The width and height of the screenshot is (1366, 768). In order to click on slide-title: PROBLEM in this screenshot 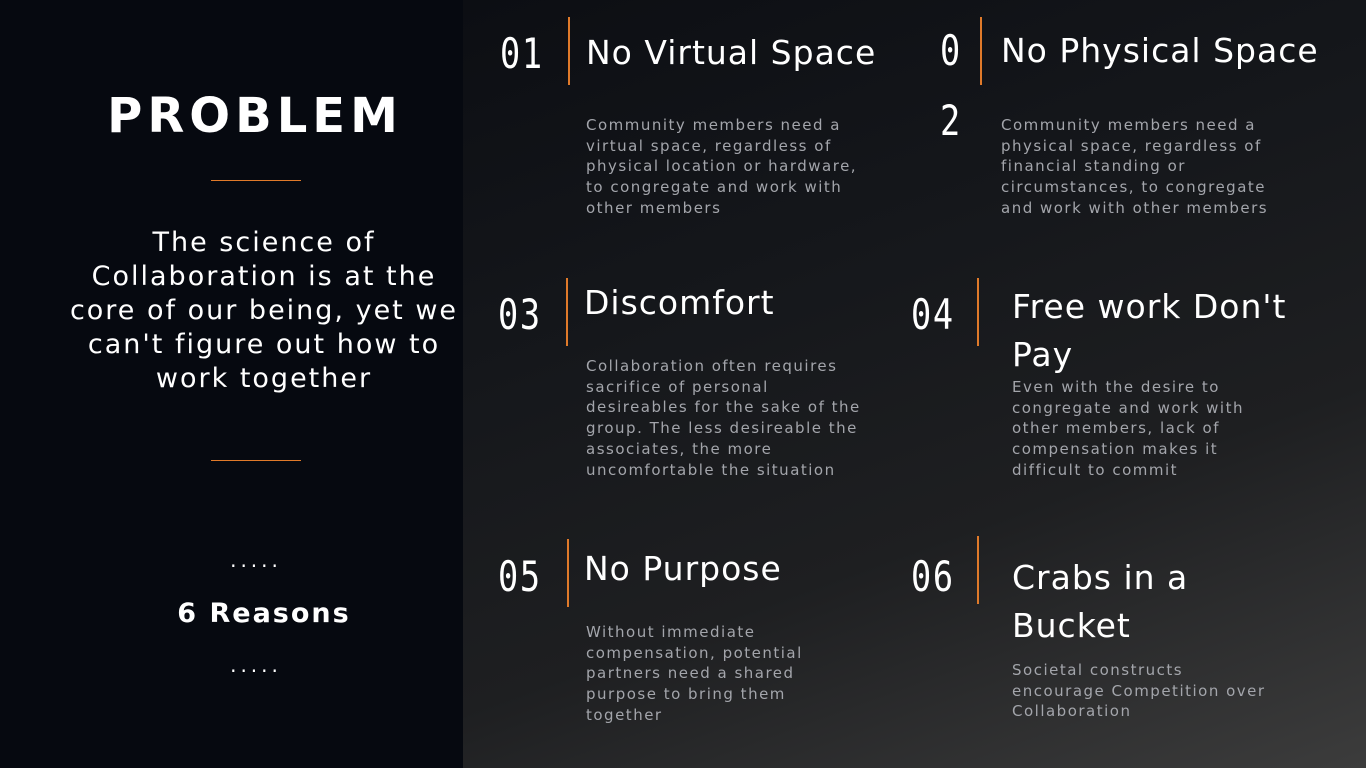, I will do `click(255, 116)`.